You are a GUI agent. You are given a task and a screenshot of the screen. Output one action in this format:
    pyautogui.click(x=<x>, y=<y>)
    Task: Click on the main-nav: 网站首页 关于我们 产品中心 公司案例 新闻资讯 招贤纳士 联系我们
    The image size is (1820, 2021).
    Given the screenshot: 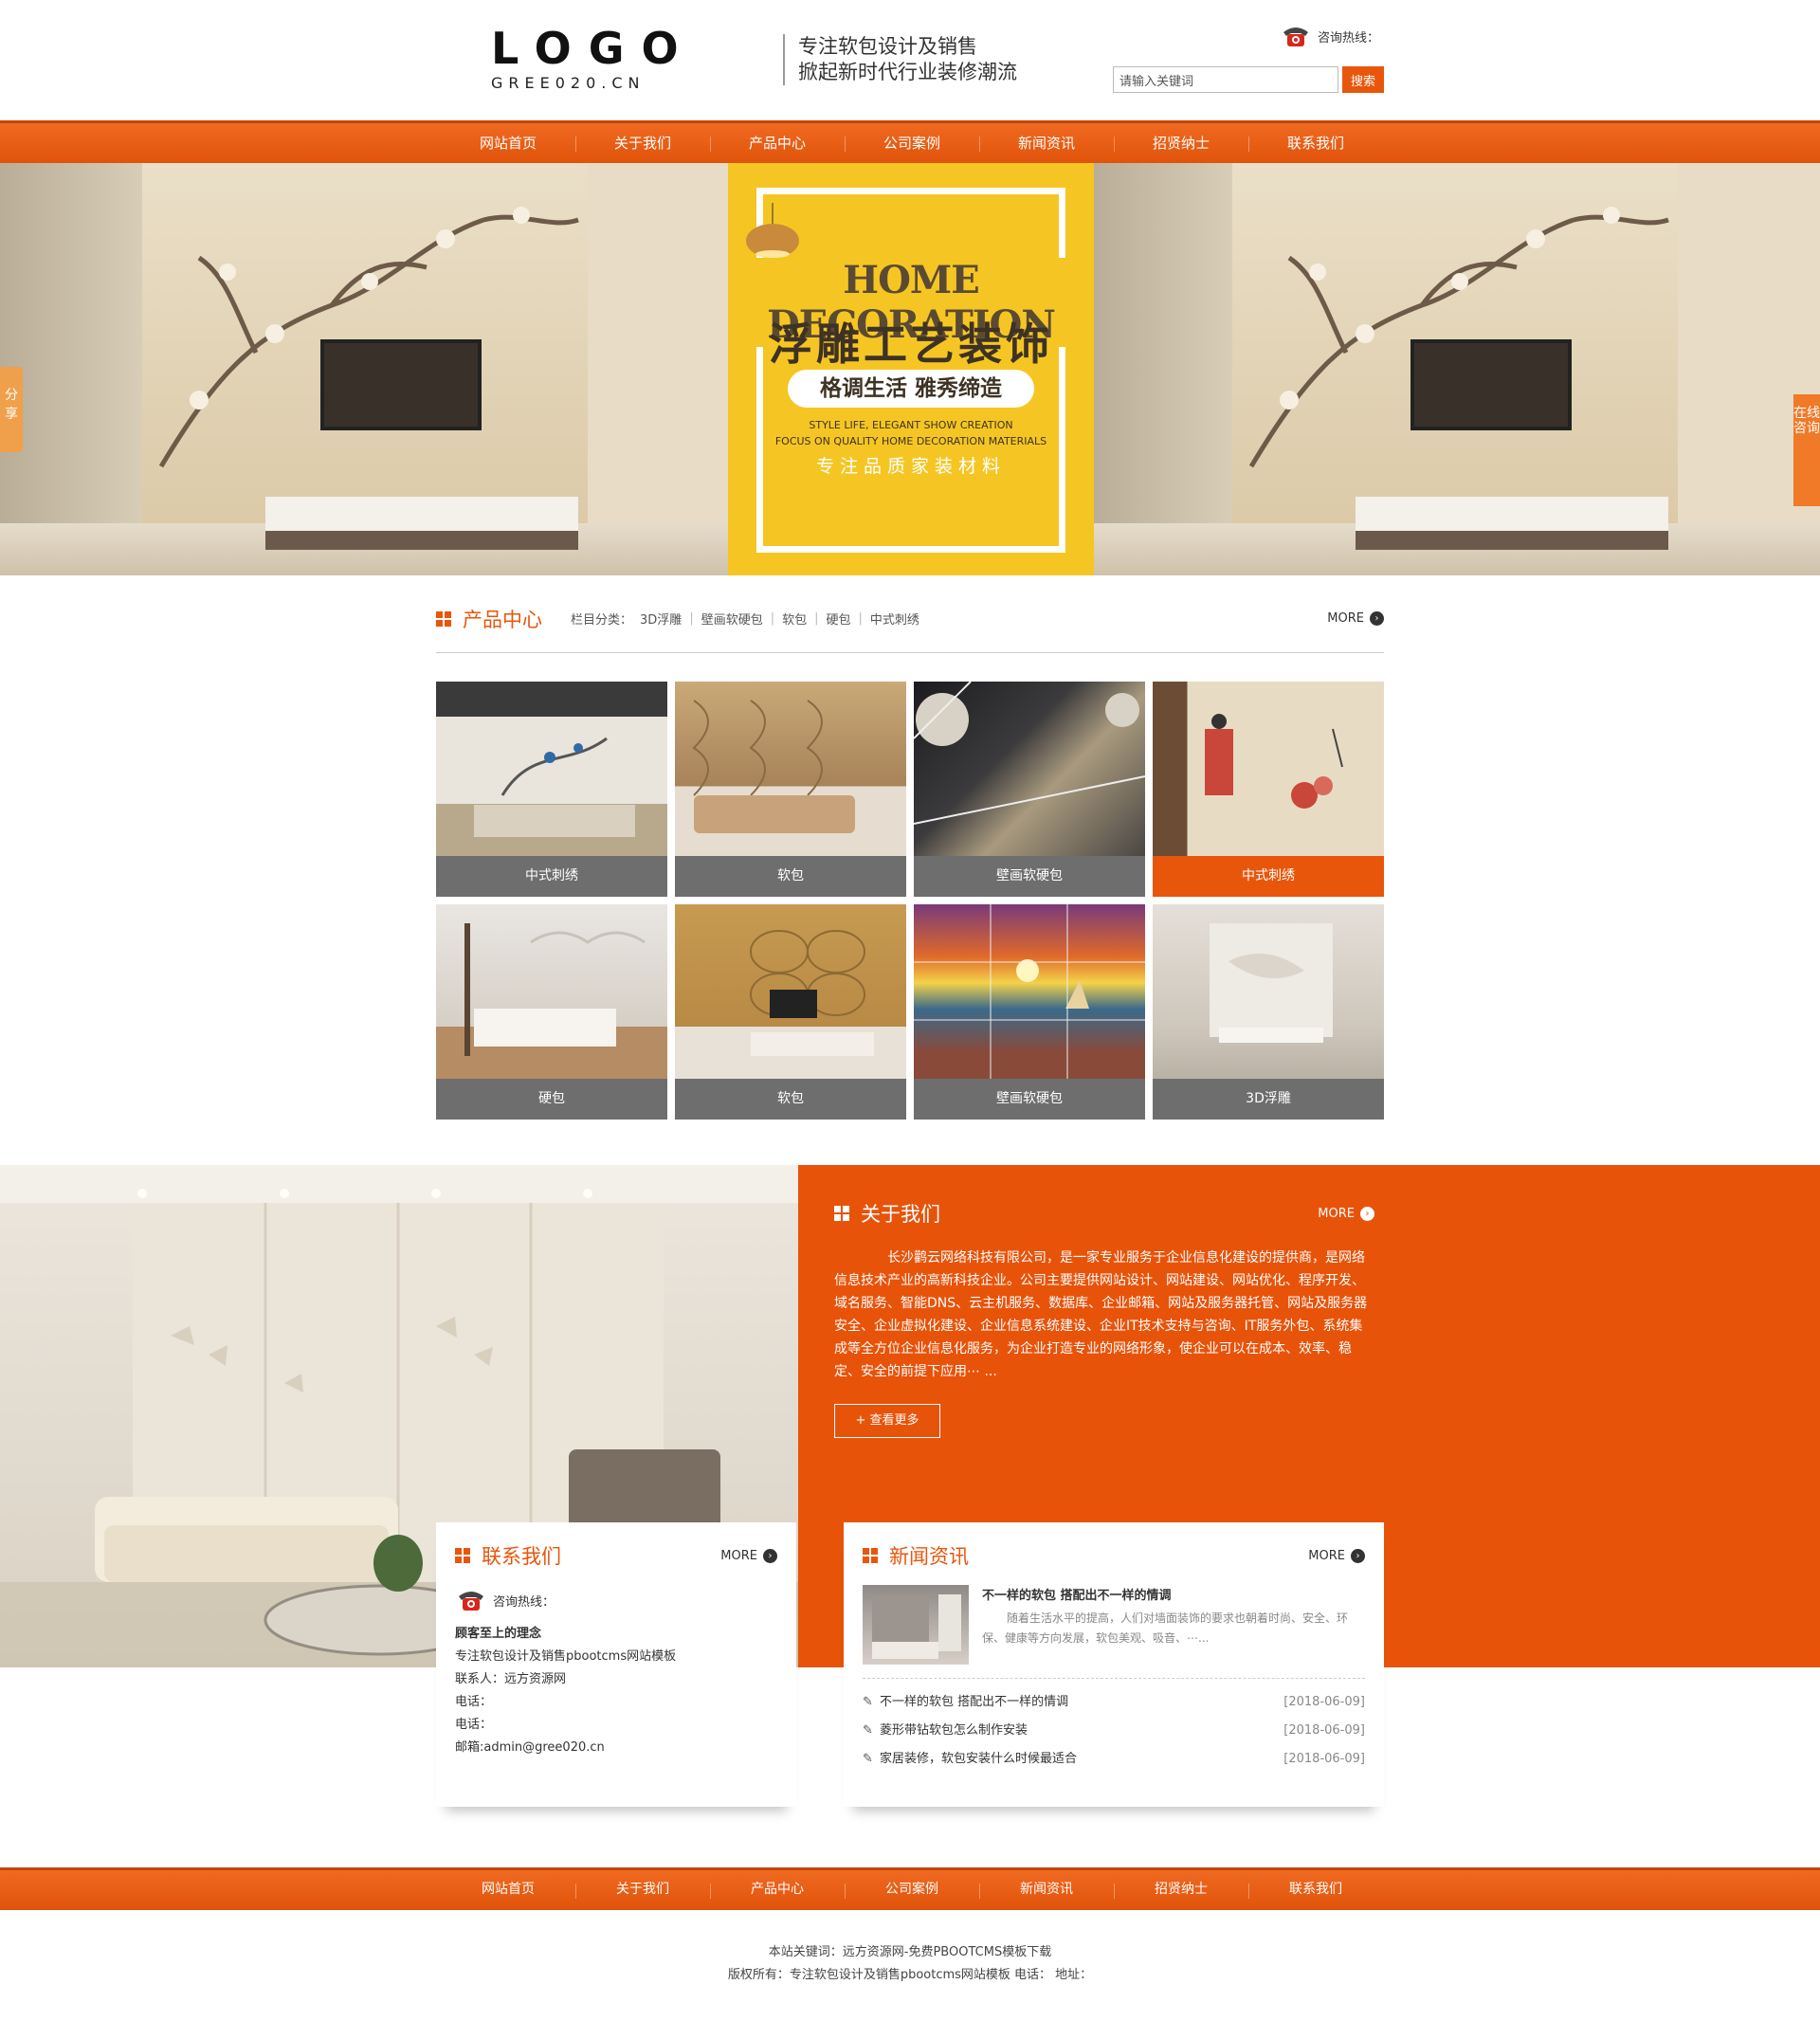 What is the action you would take?
    pyautogui.click(x=910, y=141)
    